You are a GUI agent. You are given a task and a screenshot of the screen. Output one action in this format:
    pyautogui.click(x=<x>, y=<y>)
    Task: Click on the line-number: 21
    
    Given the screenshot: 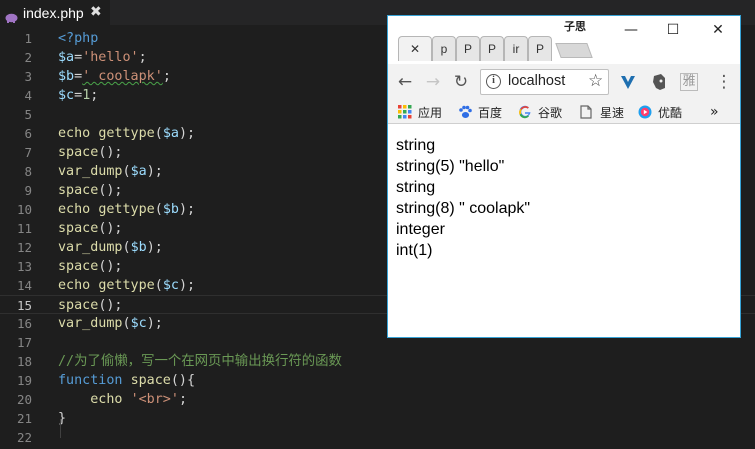 What is the action you would take?
    pyautogui.click(x=24, y=418)
    